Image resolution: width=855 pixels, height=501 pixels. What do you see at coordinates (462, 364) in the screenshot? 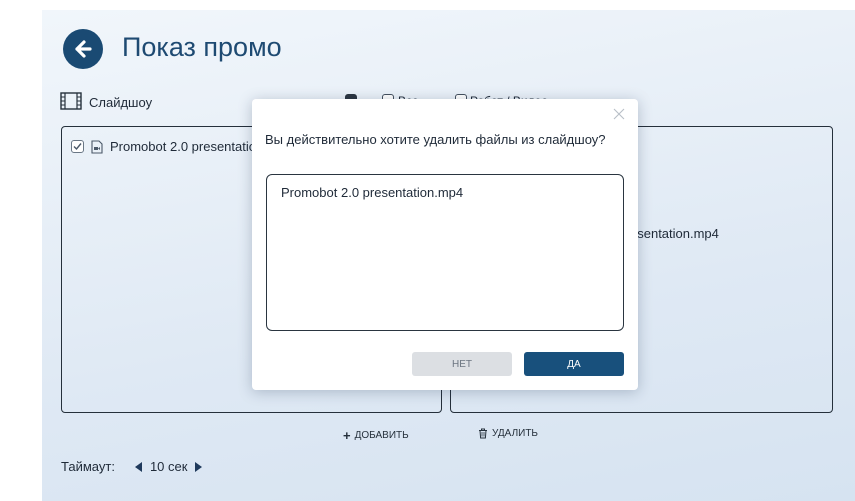
I see `no-button: НЕТ` at bounding box center [462, 364].